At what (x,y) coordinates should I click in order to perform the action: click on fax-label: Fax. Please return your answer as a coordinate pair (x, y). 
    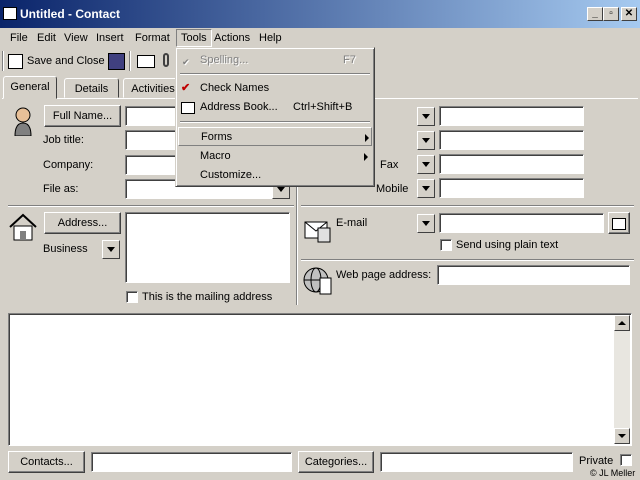
    Looking at the image, I should click on (389, 165).